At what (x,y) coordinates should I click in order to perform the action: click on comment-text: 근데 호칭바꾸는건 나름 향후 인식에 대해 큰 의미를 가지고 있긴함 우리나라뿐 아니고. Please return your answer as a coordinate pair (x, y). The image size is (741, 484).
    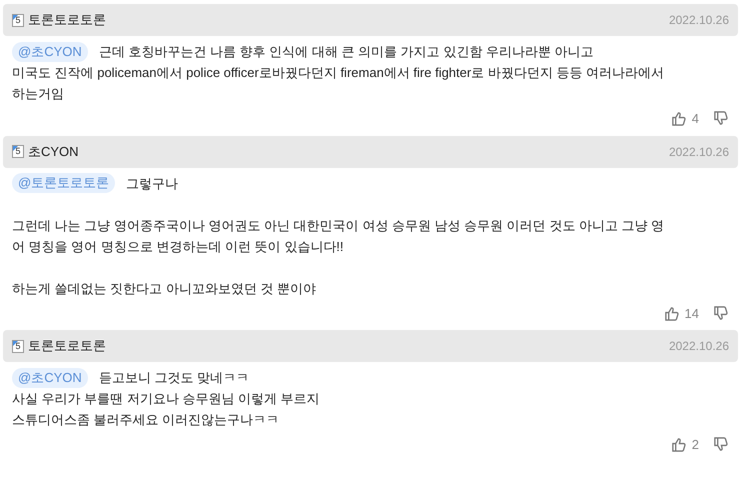
    Looking at the image, I should click on (346, 52).